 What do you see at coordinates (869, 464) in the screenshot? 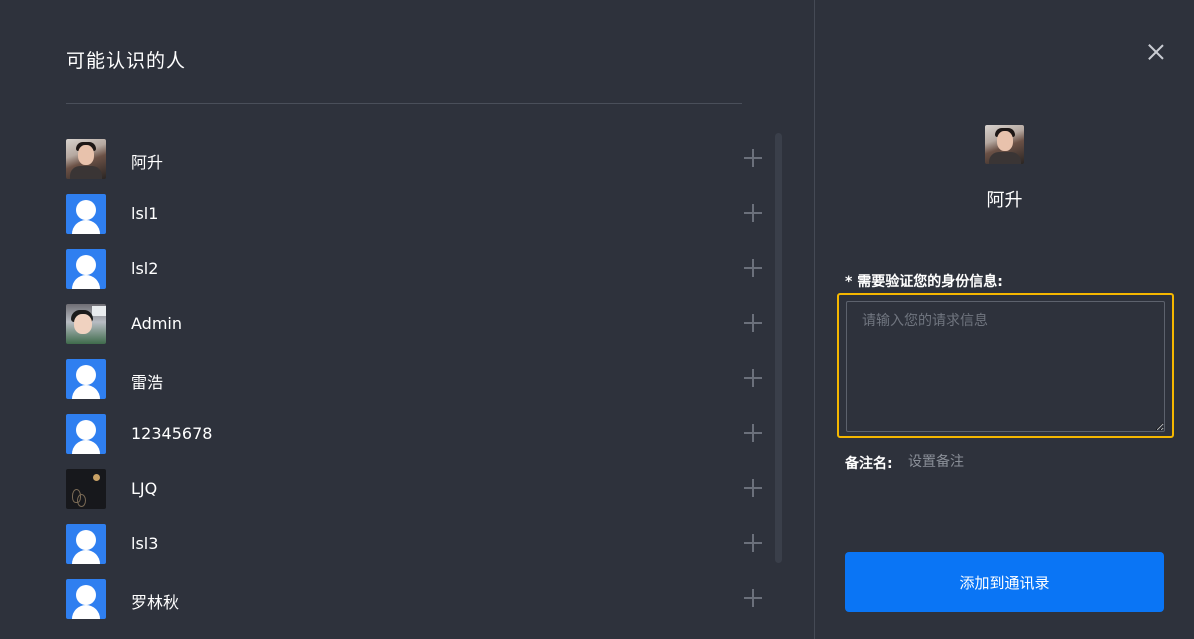
I see `remark-label: 备注名:` at bounding box center [869, 464].